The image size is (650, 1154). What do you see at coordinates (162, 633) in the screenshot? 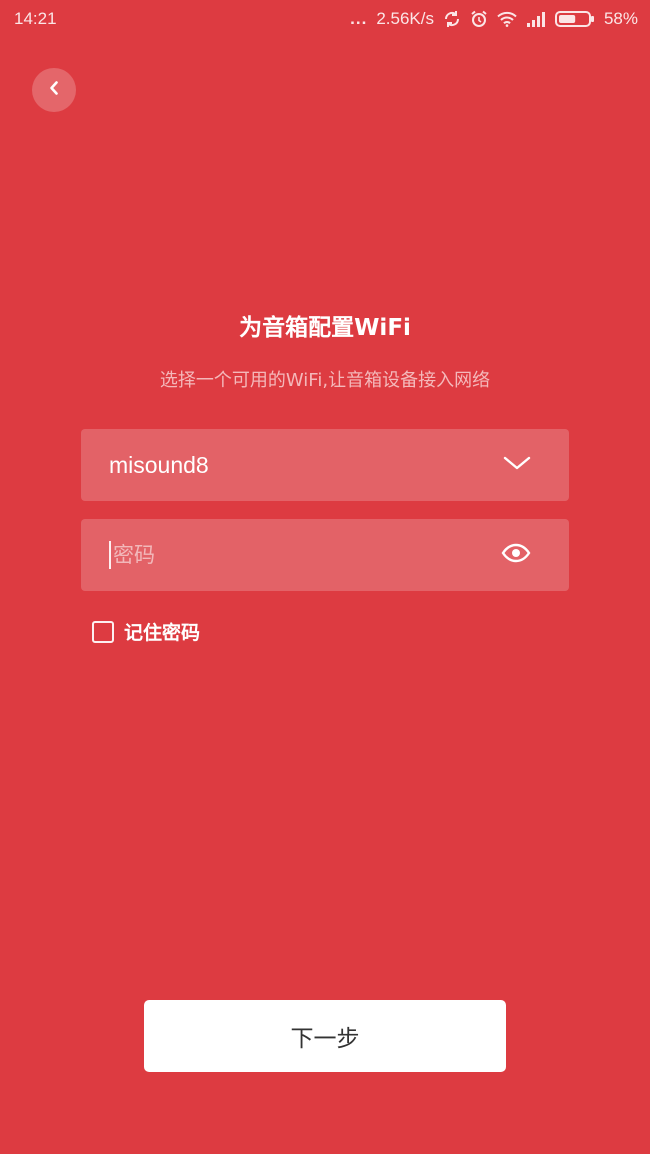
I see `remember-password-label: 记住密码` at bounding box center [162, 633].